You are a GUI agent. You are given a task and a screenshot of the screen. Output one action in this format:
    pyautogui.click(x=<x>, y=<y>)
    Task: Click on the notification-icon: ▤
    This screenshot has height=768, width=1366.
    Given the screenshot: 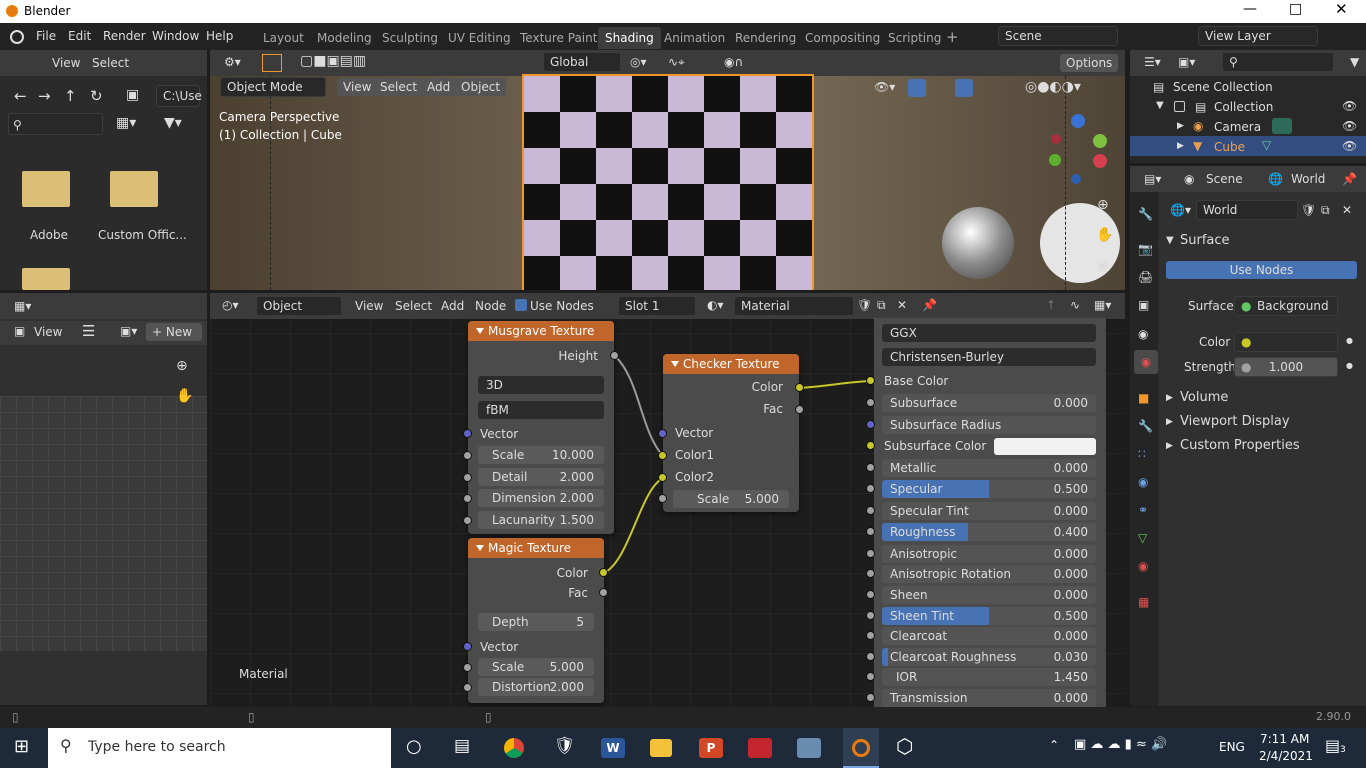 What is the action you would take?
    pyautogui.click(x=1332, y=745)
    